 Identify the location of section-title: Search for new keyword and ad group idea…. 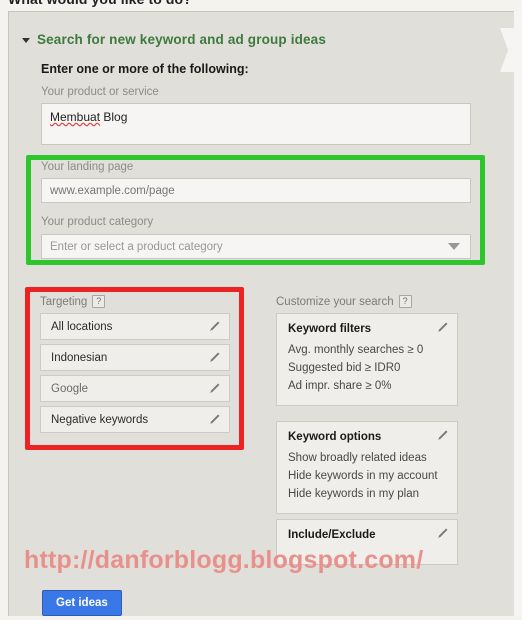
(181, 39).